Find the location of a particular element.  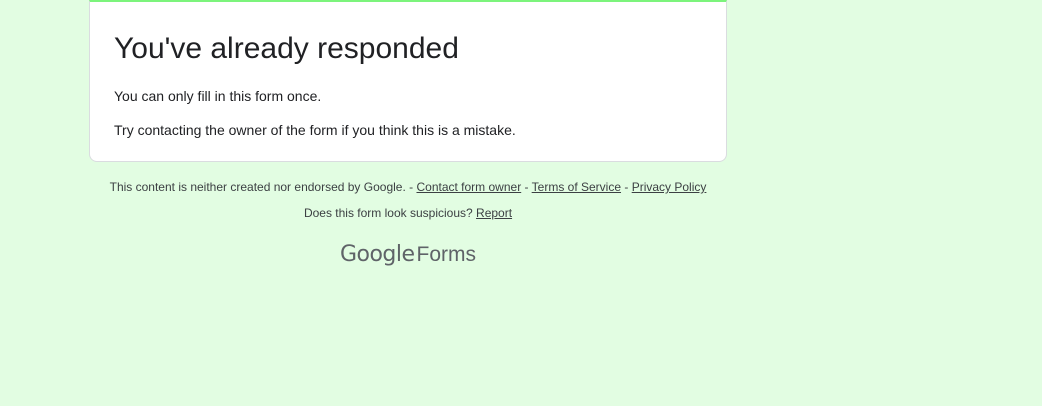

contact-form-owner-link: Contact form owner is located at coordinates (468, 187).